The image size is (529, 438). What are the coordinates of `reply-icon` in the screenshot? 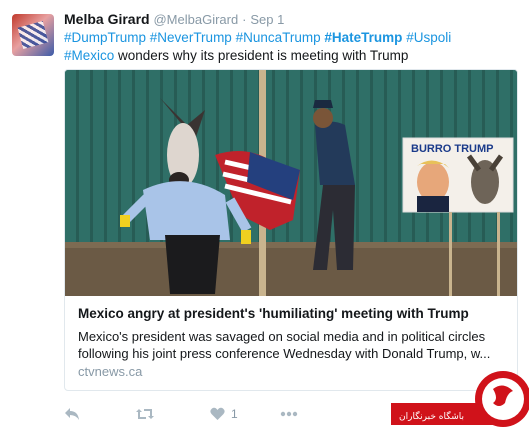 It's located at (72, 414).